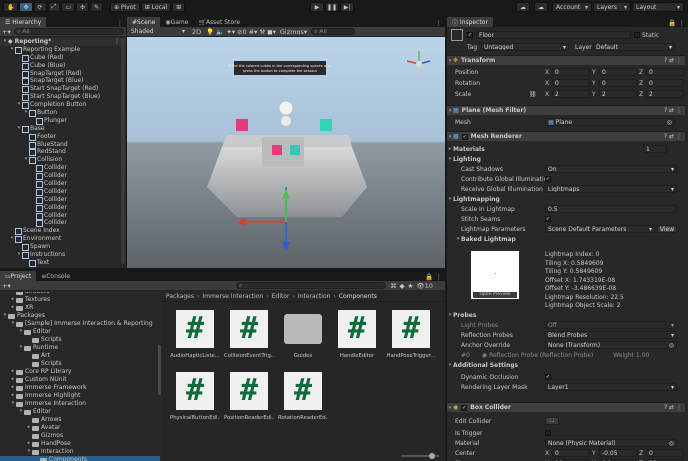 This screenshot has height=461, width=688. Describe the element at coordinates (63, 89) in the screenshot. I see `hierarchy-item: Start SnapTarget (Red)` at that location.